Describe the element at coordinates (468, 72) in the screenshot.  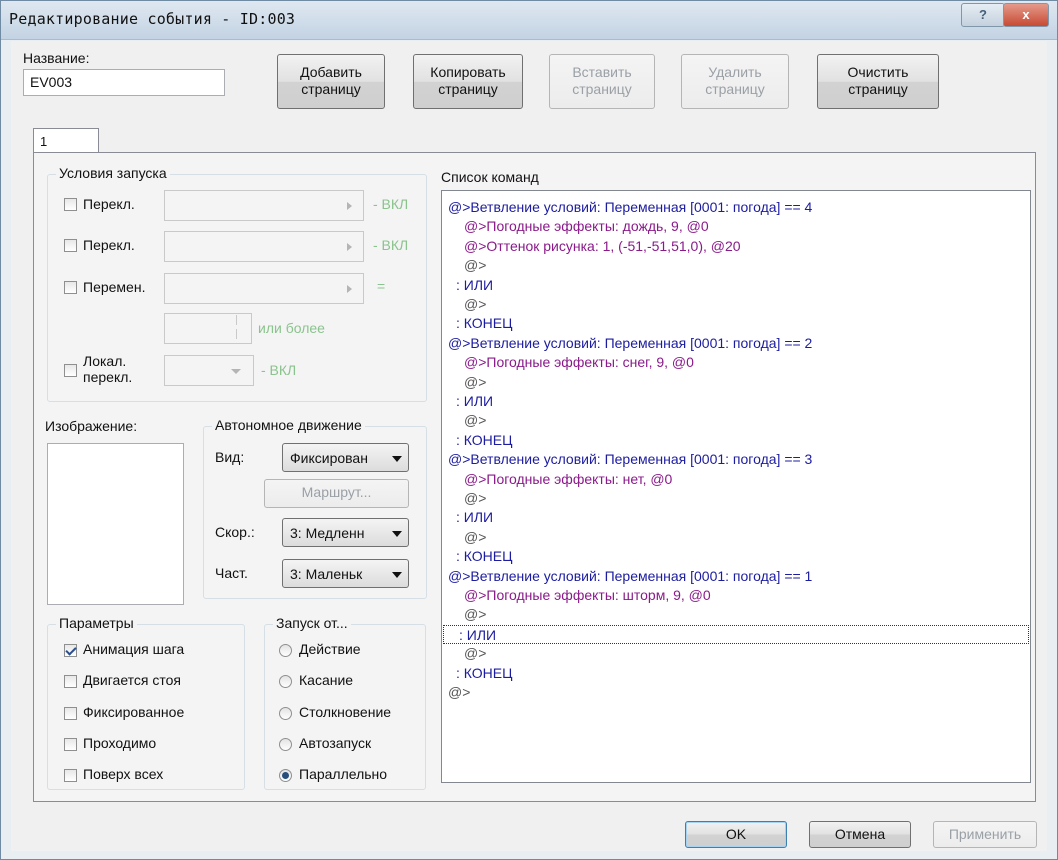
I see `copy-page-button-line1: Копировать` at that location.